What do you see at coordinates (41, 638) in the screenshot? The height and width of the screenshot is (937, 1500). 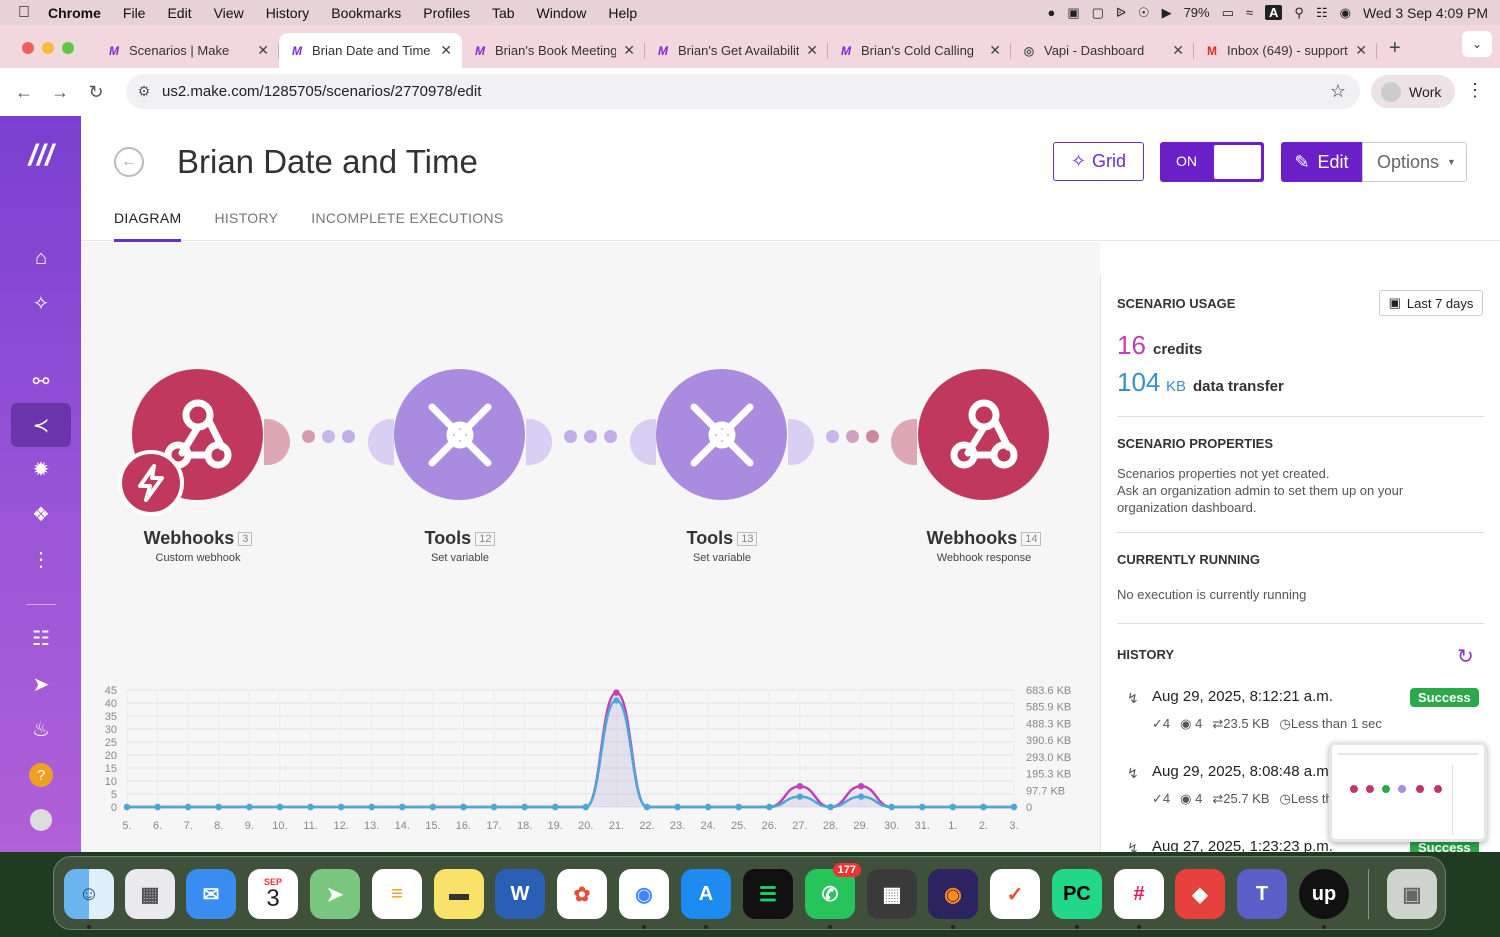 I see `docs-book-icon: ☷` at bounding box center [41, 638].